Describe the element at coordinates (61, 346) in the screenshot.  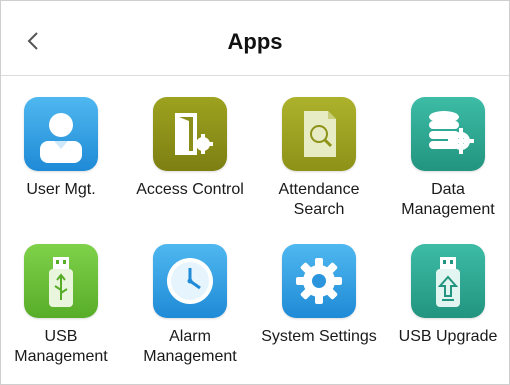
I see `app-label: USB Management` at that location.